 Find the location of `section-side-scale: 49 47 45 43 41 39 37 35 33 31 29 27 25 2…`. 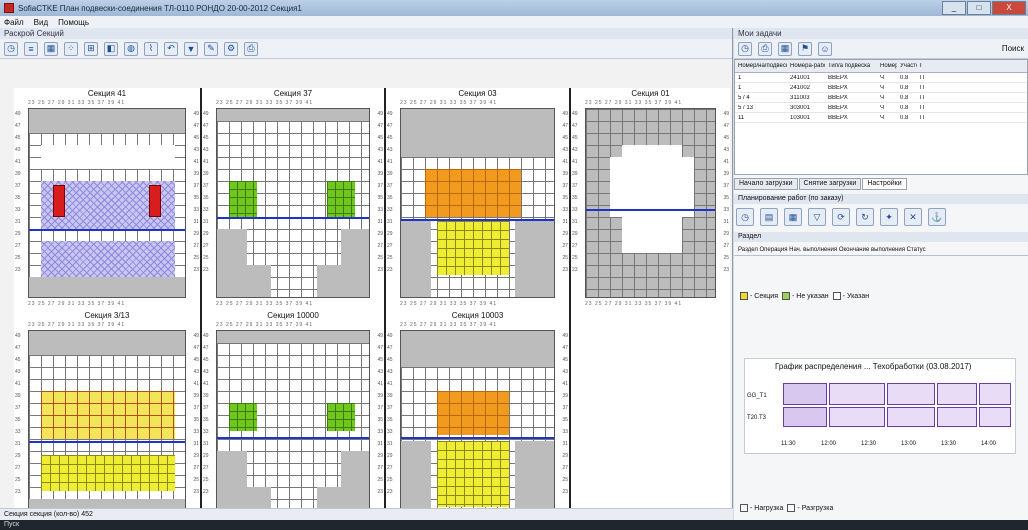

section-side-scale: 49 47 45 43 41 39 37 35 33 31 29 27 25 2… is located at coordinates (196, 192).